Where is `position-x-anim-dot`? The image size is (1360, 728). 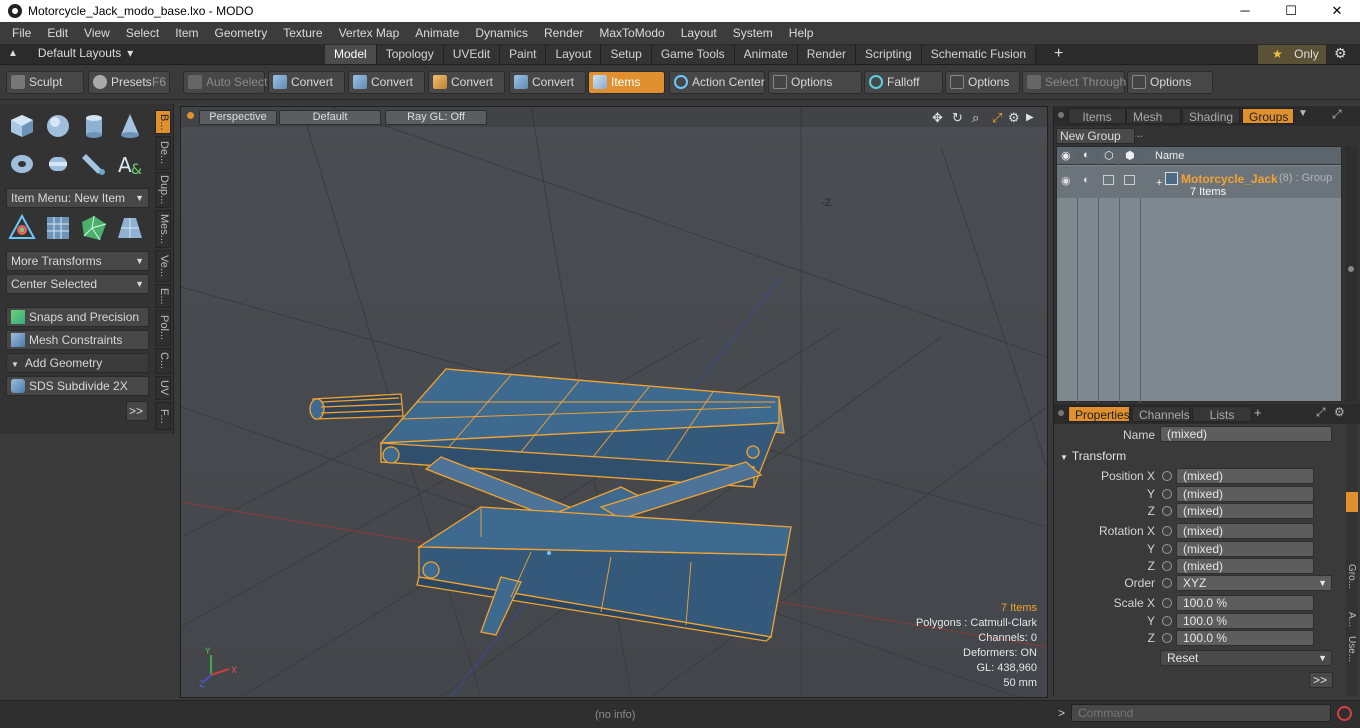
position-x-anim-dot is located at coordinates (1167, 476).